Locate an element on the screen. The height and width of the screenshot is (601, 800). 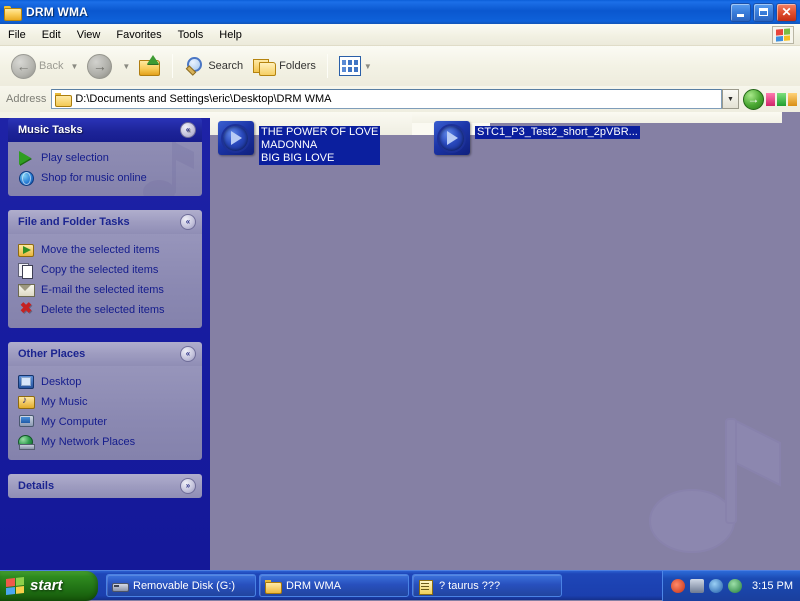
panel-title: File and Folder Tasks is located at coordinates (74, 222).